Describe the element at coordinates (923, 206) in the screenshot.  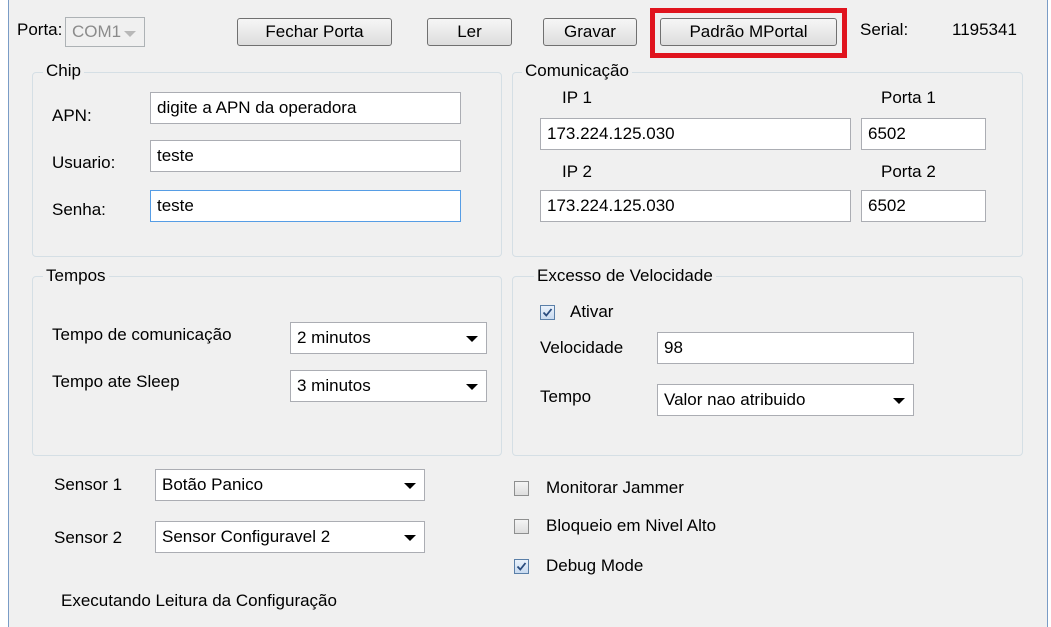
I see `porta2-field: 6502` at that location.